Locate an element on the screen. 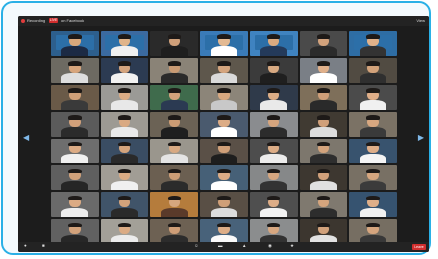 This screenshot has width=438, height=259. leave-button: Leave is located at coordinates (419, 247).